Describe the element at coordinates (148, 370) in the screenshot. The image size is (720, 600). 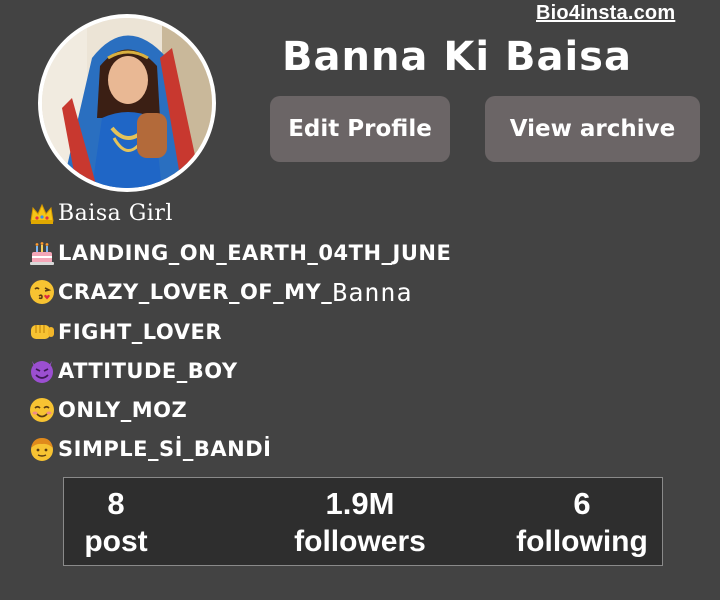
I see `bio-text: ATTITUDE_BOY` at that location.